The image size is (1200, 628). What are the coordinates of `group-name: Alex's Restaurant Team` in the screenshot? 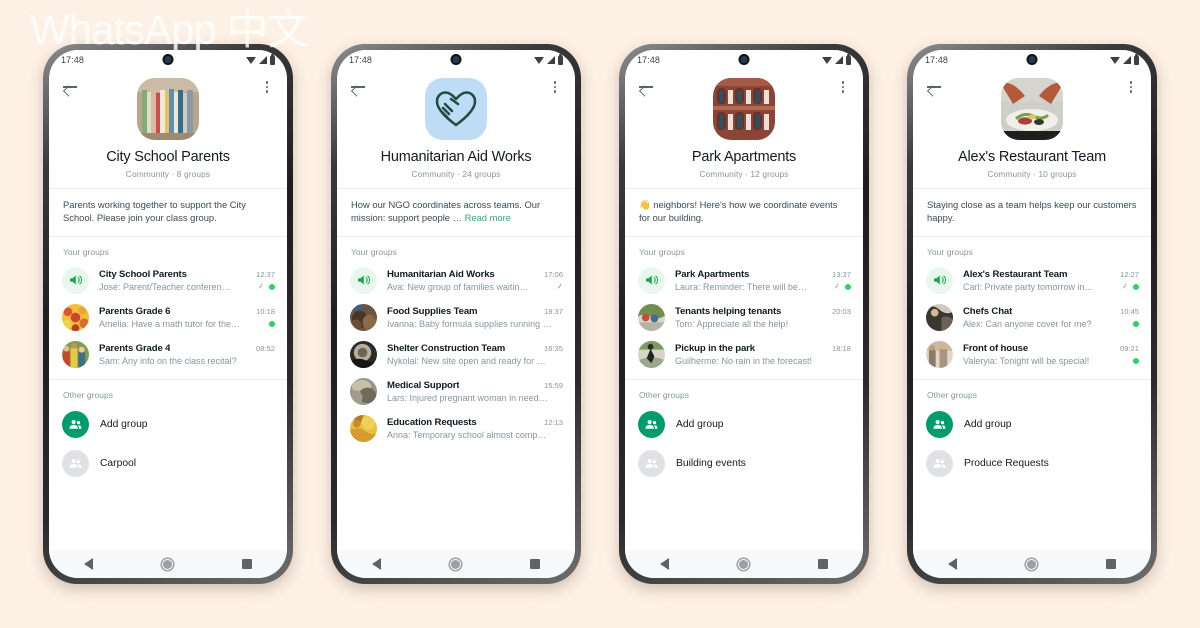 It's located at (1015, 275).